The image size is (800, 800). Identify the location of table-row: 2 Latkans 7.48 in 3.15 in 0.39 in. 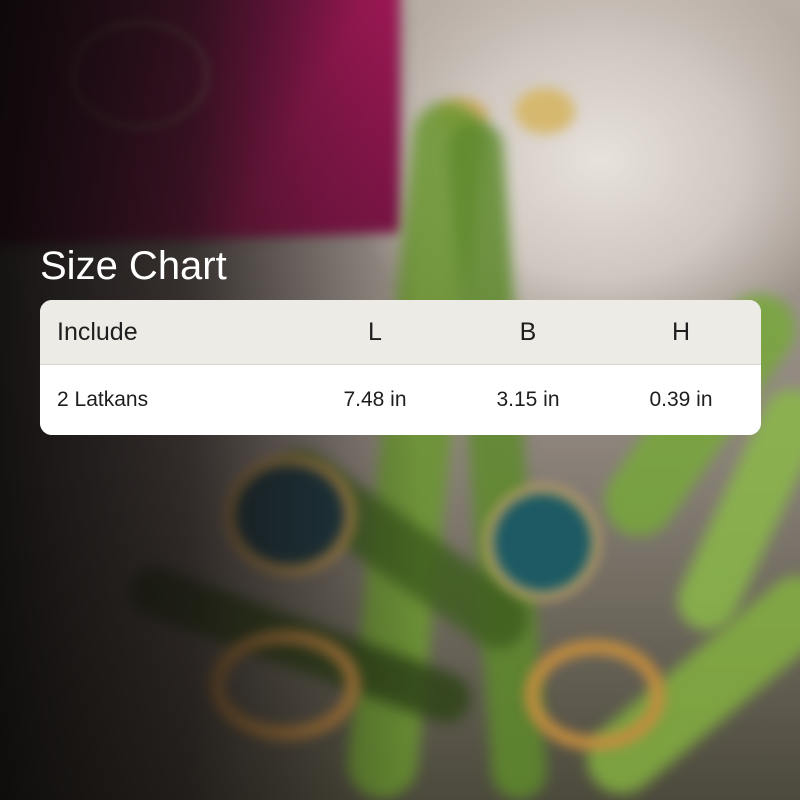
(400, 400).